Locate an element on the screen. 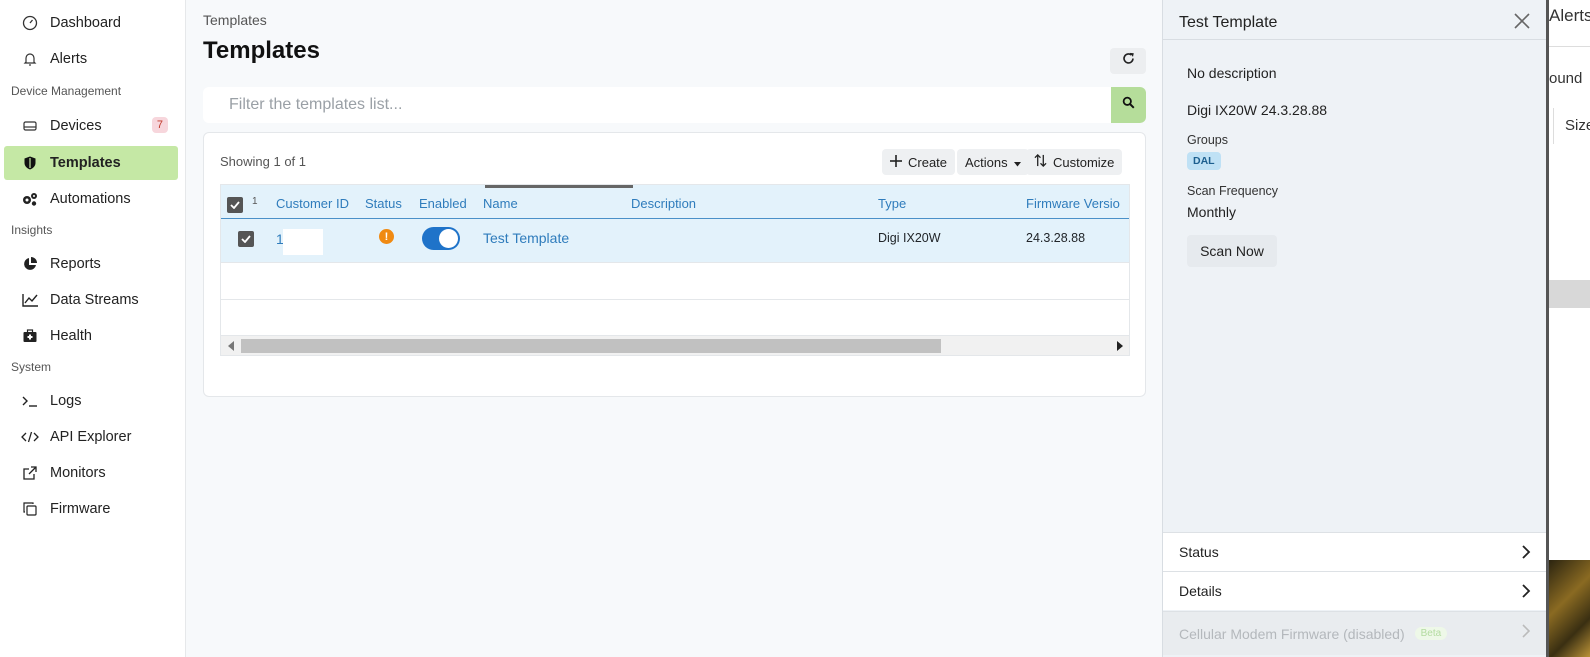  sidebar-item-devices: Devices 7 is located at coordinates (91, 126).